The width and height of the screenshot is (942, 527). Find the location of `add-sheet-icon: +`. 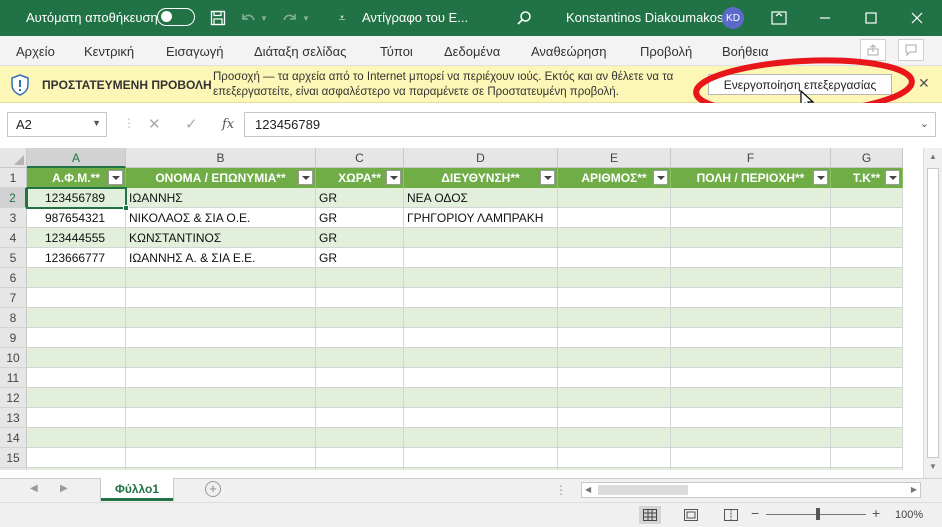

add-sheet-icon: + is located at coordinates (213, 489).